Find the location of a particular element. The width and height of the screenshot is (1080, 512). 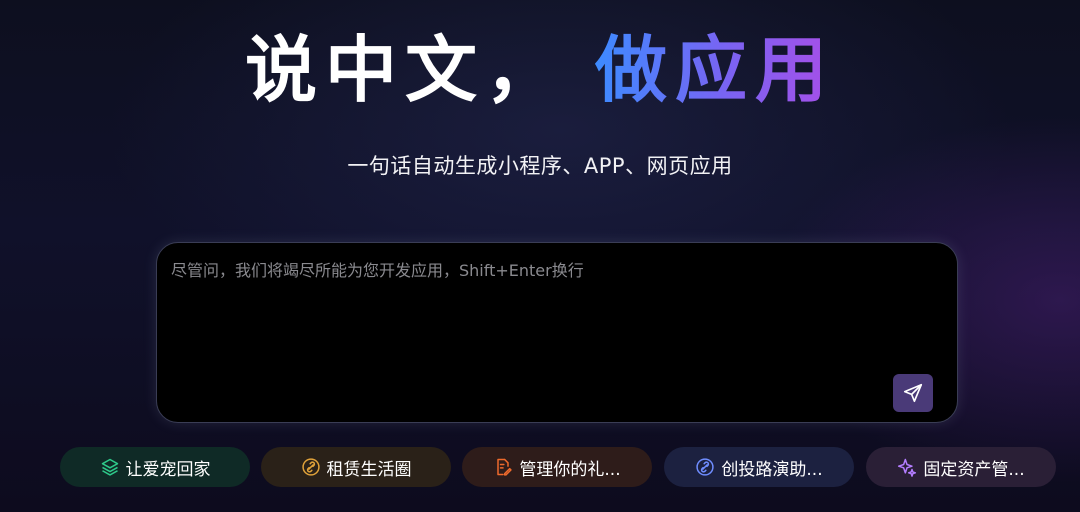

send-icon is located at coordinates (913, 393).